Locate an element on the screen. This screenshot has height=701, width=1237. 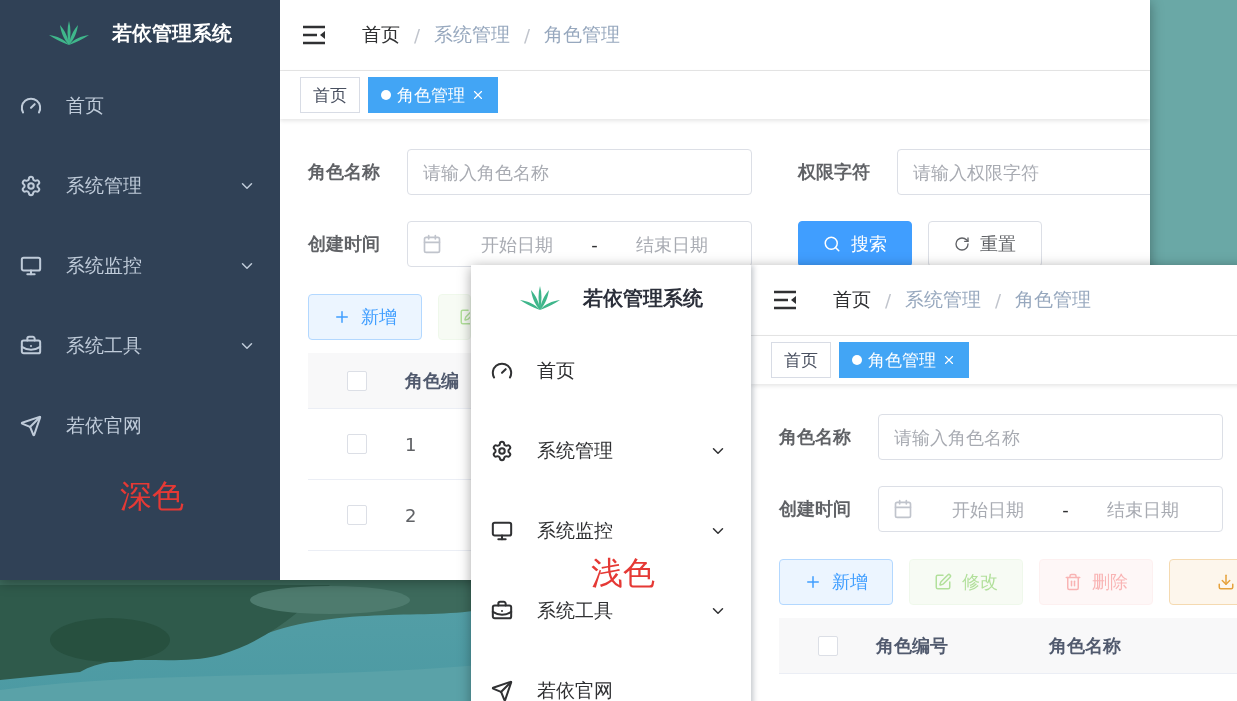
search-icon is located at coordinates (832, 244).